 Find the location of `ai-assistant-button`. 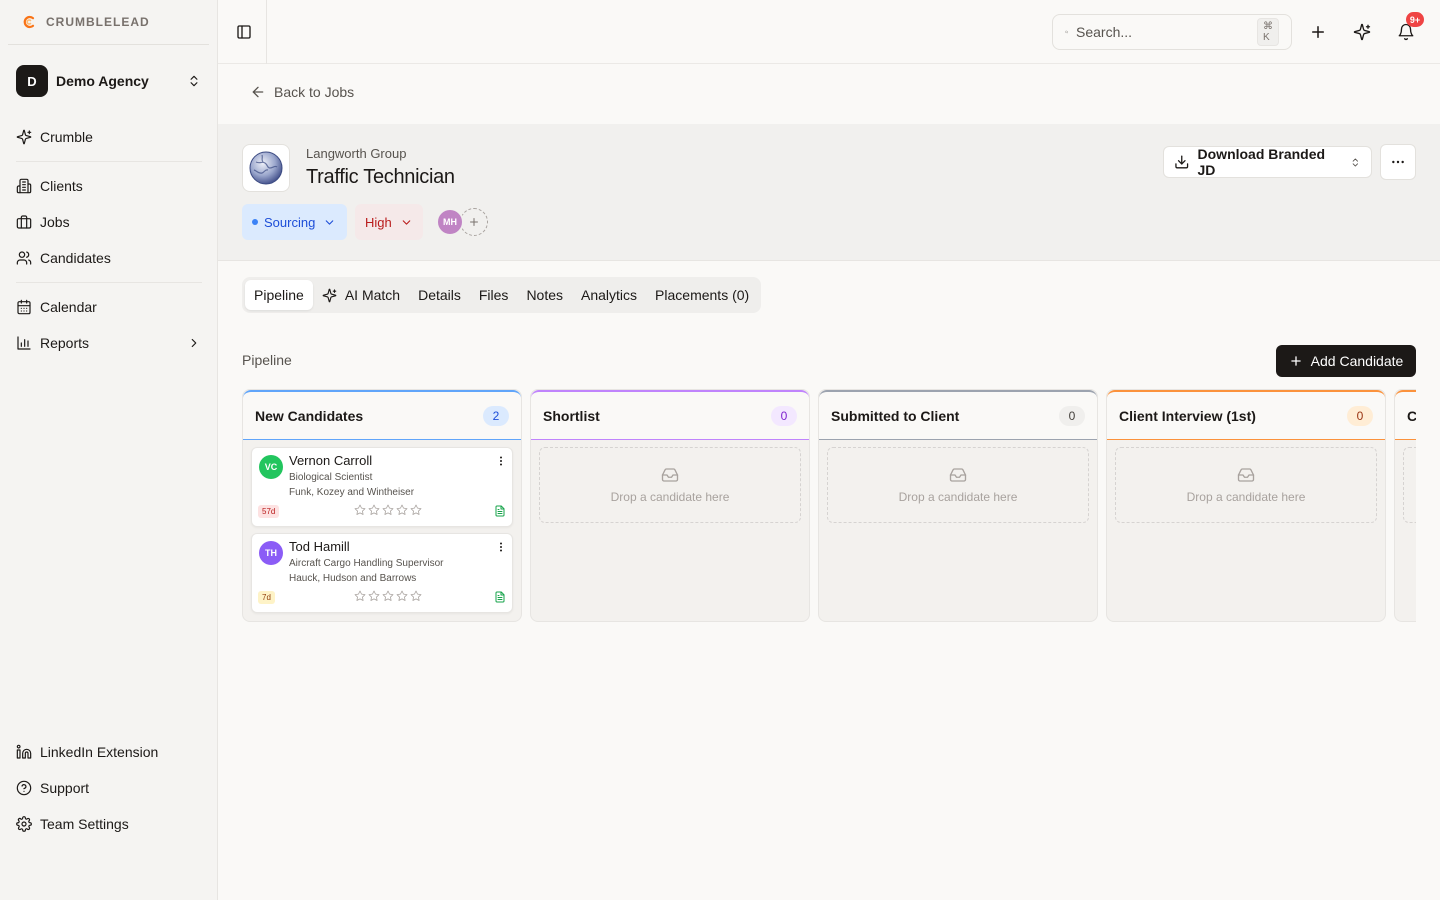

ai-assistant-button is located at coordinates (1362, 32).